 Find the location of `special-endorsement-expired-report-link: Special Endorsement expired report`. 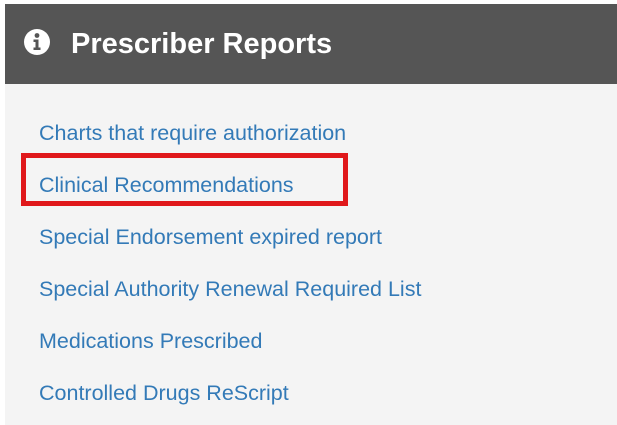

special-endorsement-expired-report-link: Special Endorsement expired report is located at coordinates (210, 237).